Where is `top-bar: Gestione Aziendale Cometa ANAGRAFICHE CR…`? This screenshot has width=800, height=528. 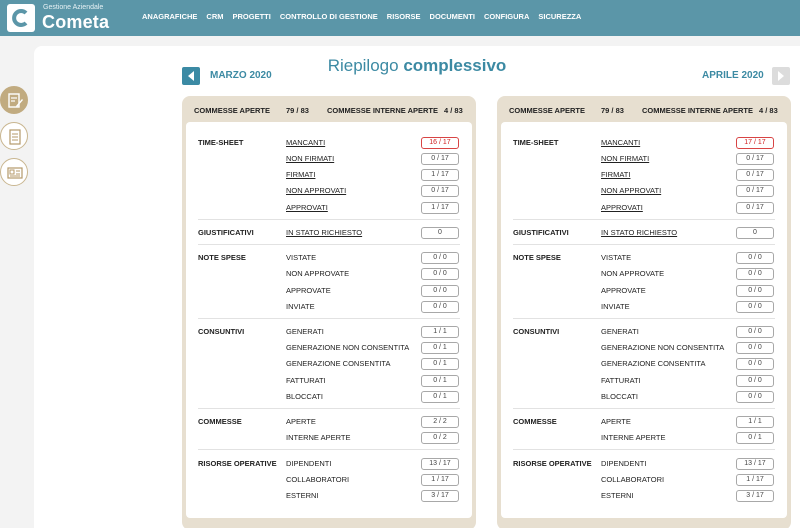
top-bar: Gestione Aziendale Cometa ANAGRAFICHE CR… is located at coordinates (400, 18).